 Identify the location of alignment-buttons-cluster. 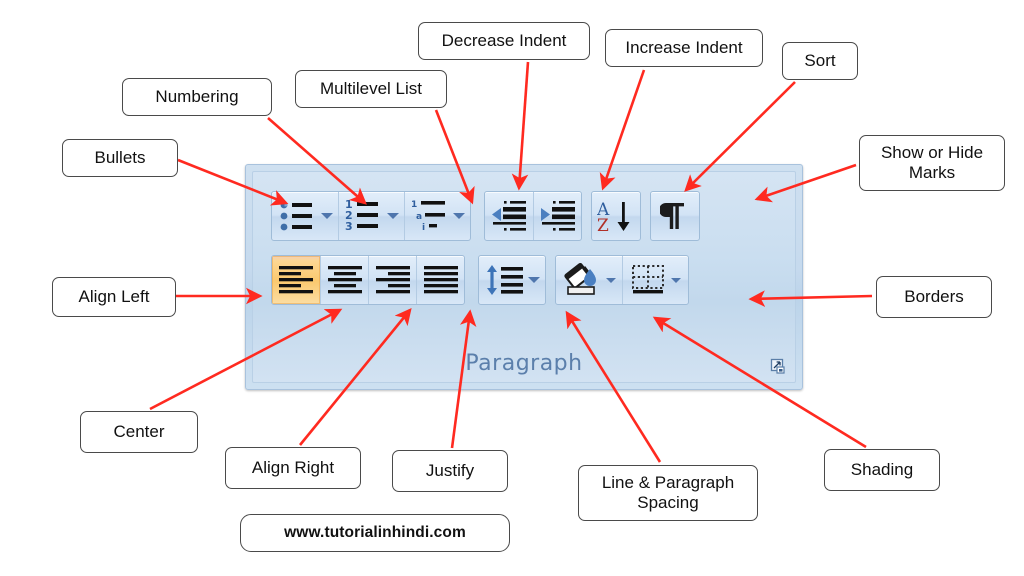
(368, 280).